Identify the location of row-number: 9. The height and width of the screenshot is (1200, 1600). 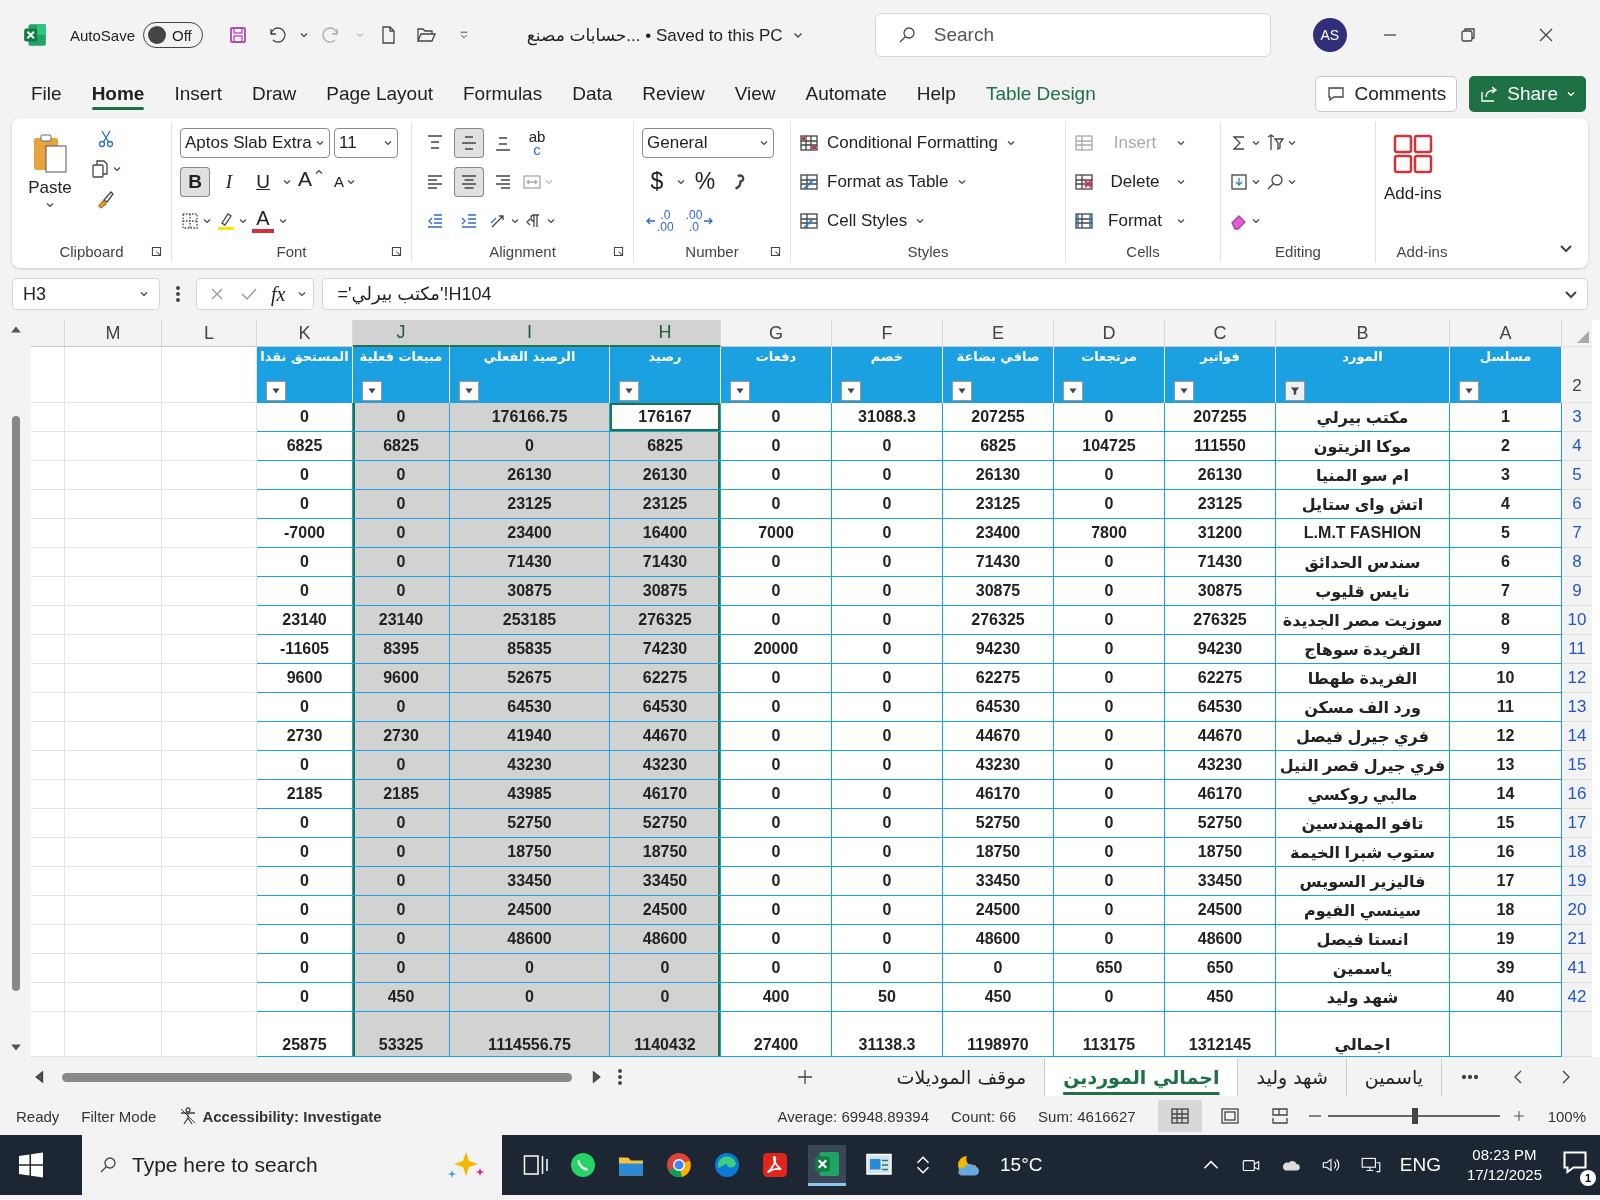
(1577, 591).